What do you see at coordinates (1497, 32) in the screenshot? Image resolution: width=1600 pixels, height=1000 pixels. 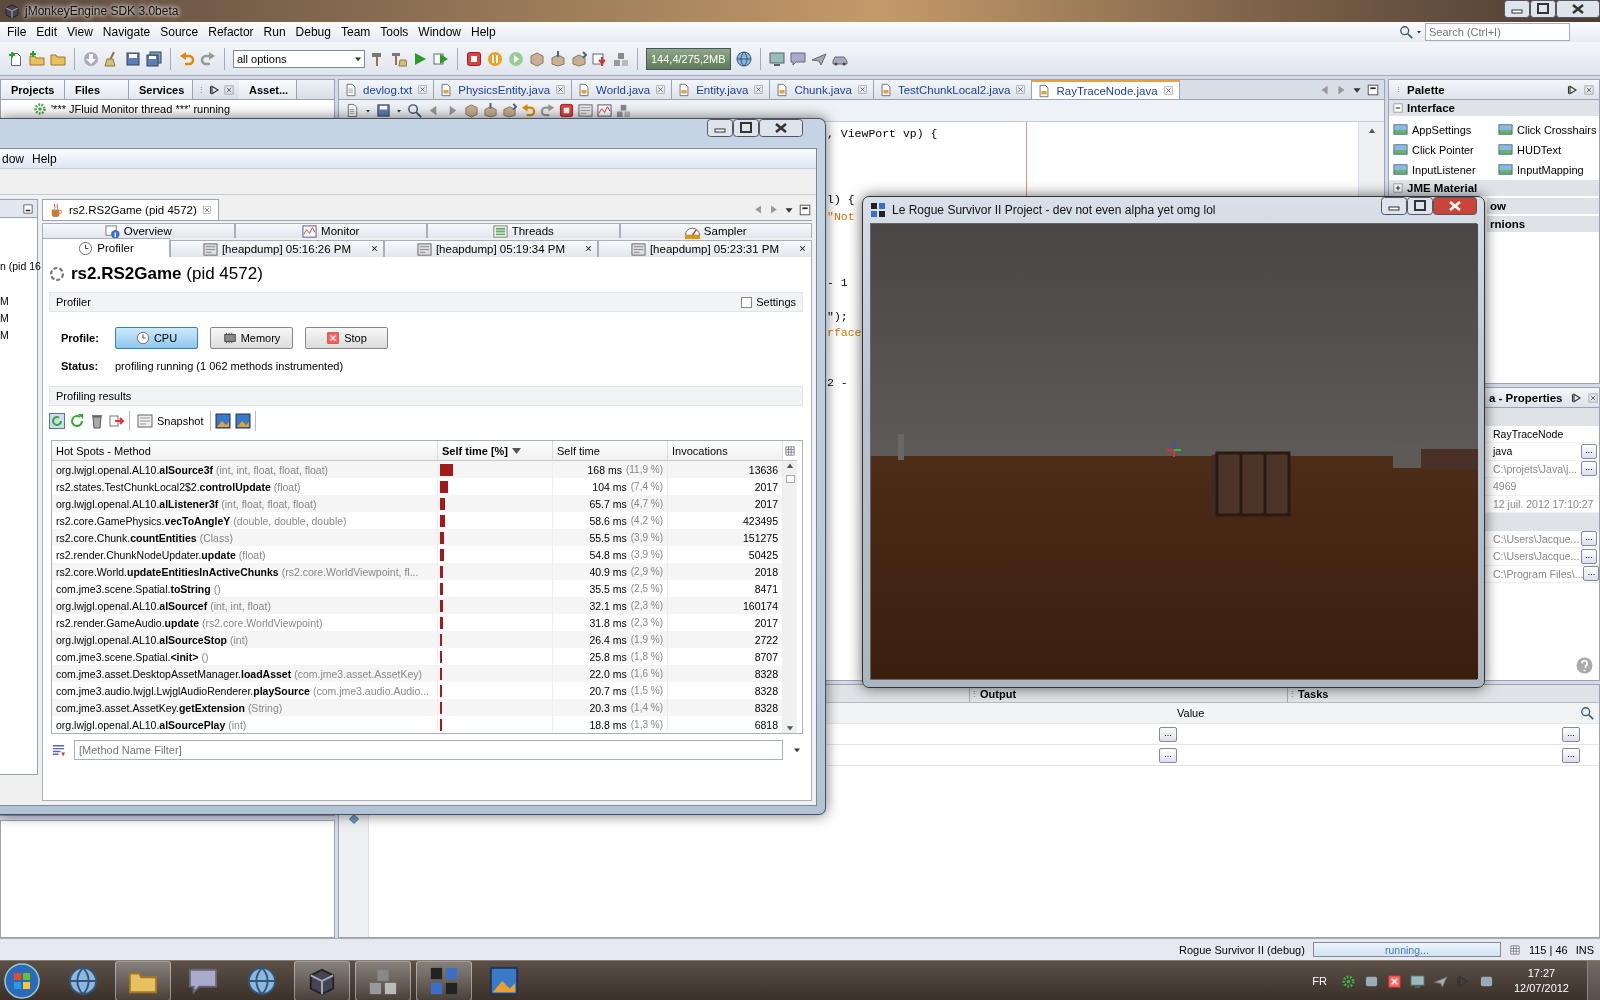 I see `search-field: Search (Ctrl+I)` at bounding box center [1497, 32].